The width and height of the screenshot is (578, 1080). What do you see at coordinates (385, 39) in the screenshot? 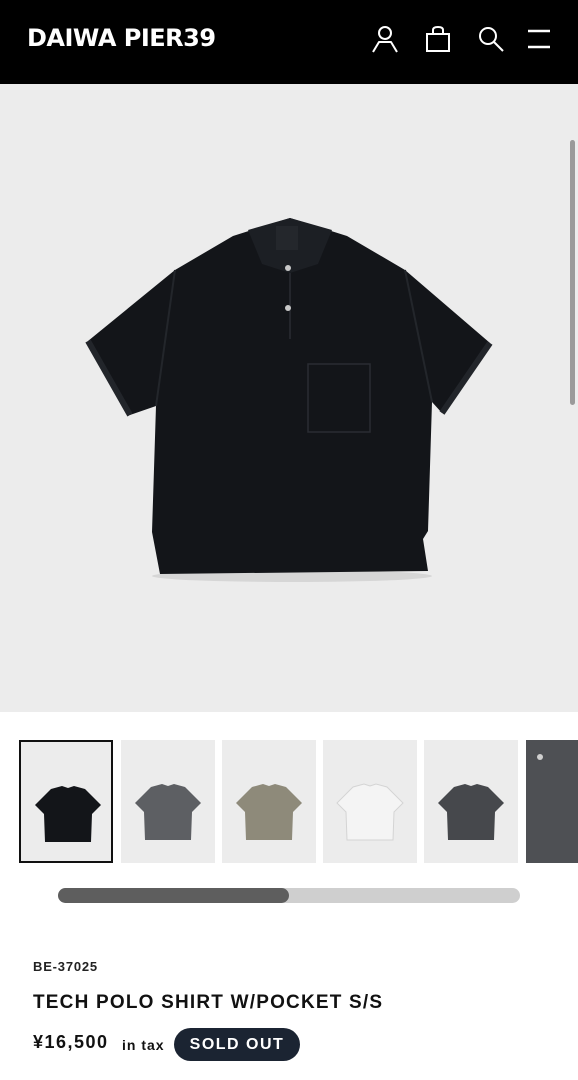
I see `account-icon` at bounding box center [385, 39].